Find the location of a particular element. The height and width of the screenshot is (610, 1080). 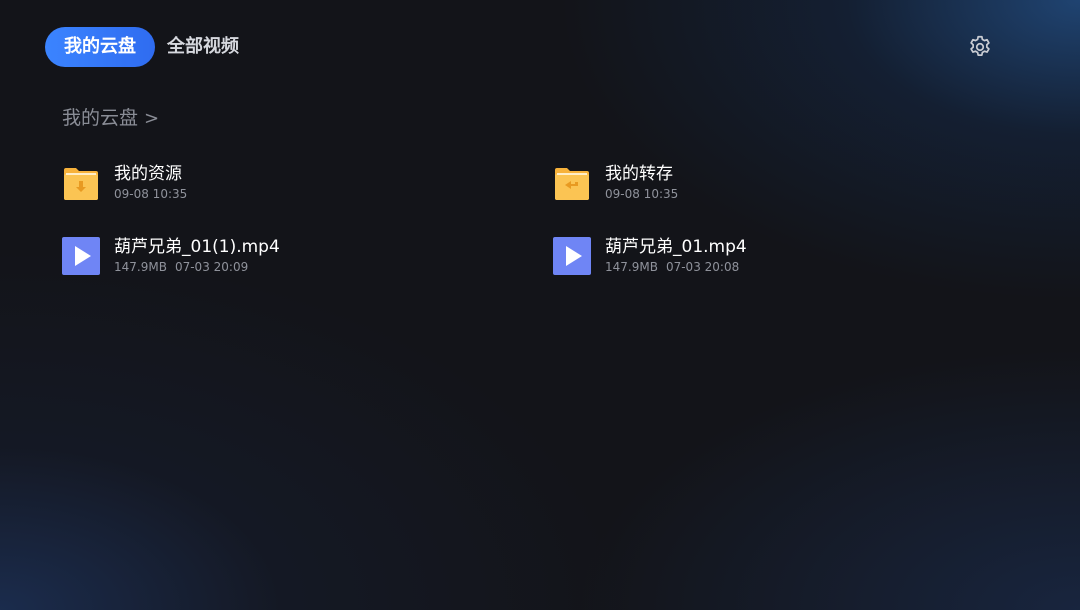

file-item-folder-resources: 我的资源 09-08 10:35 is located at coordinates (124, 183).